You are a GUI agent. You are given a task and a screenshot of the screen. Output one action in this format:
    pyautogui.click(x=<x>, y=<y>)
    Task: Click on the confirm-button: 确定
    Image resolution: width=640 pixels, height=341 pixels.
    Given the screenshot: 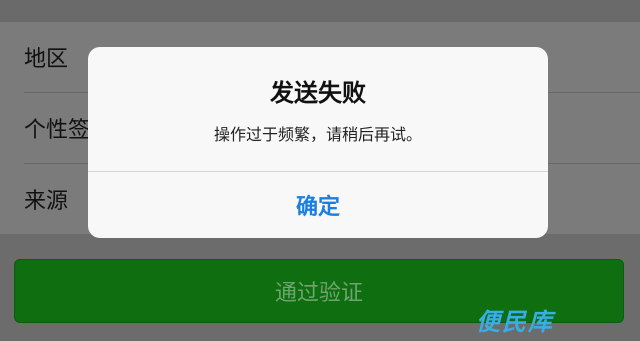 What is the action you would take?
    pyautogui.click(x=318, y=205)
    